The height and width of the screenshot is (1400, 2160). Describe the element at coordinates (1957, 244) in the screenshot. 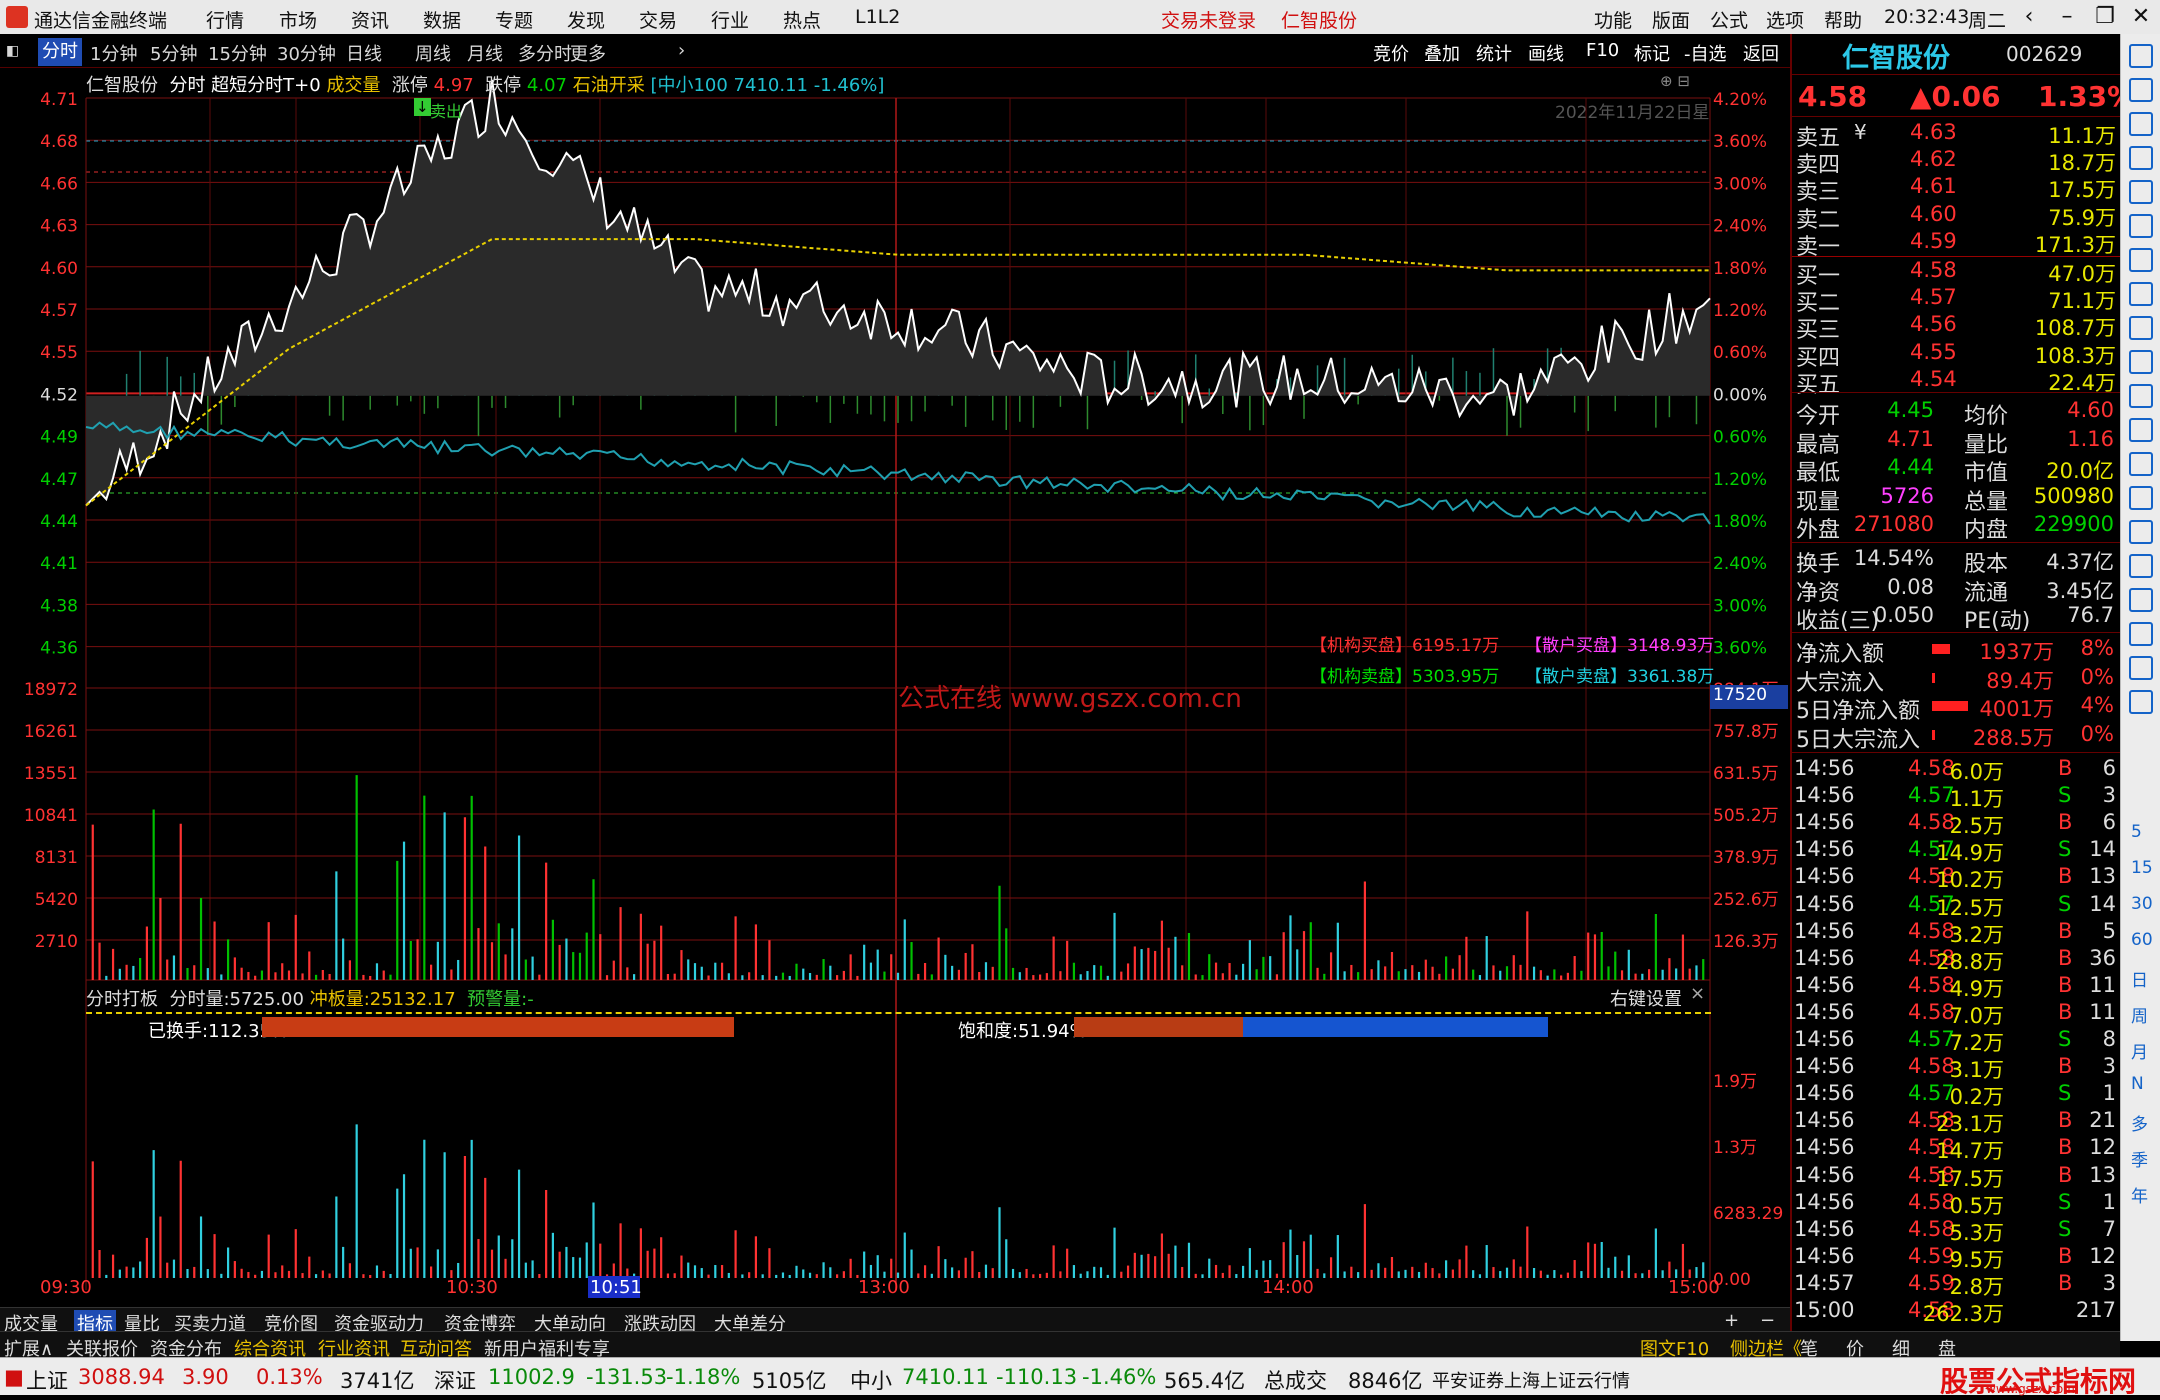

I see `ask-row: 卖一 4.59 171.3万` at that location.